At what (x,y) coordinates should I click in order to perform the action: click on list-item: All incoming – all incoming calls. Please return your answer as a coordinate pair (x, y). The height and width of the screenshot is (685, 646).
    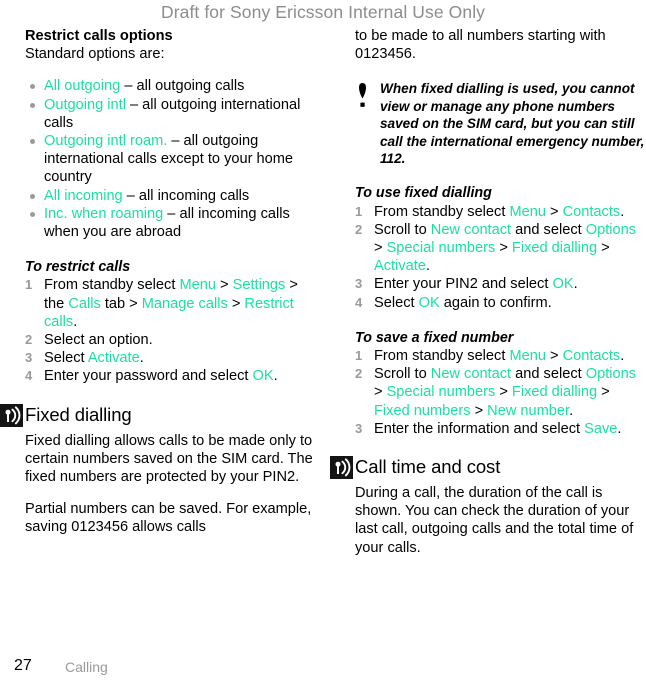
    Looking at the image, I should click on (170, 196).